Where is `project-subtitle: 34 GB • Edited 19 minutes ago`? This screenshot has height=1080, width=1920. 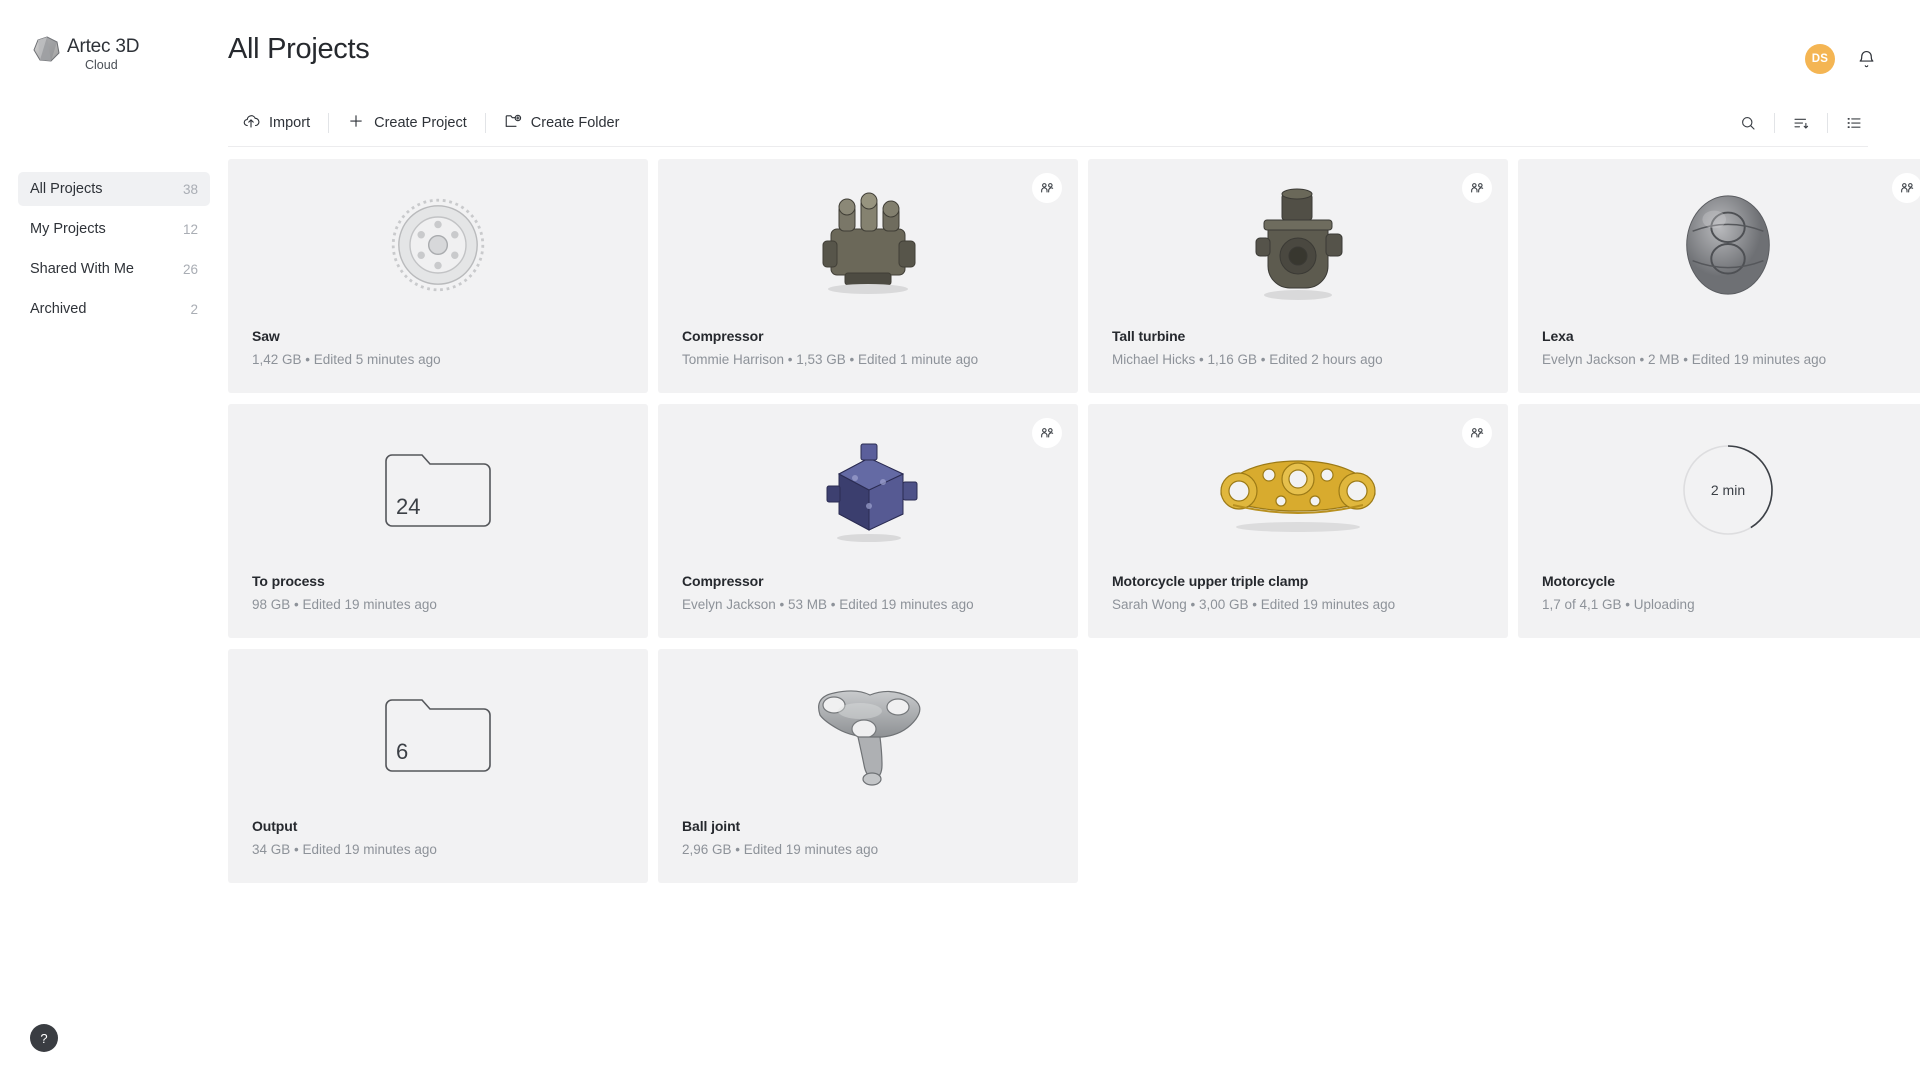 project-subtitle: 34 GB • Edited 19 minutes ago is located at coordinates (344, 849).